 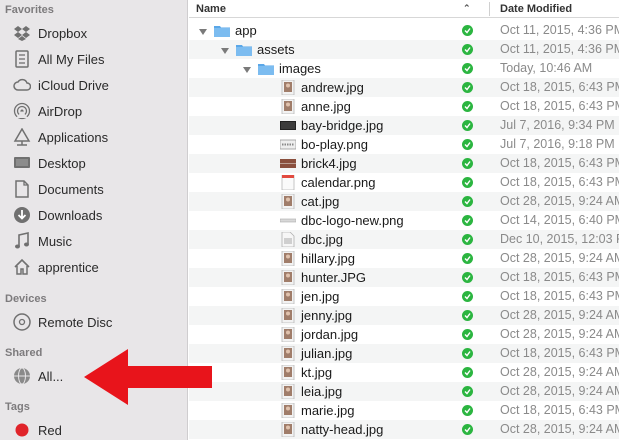 I want to click on disc-icon, so click(x=22, y=322).